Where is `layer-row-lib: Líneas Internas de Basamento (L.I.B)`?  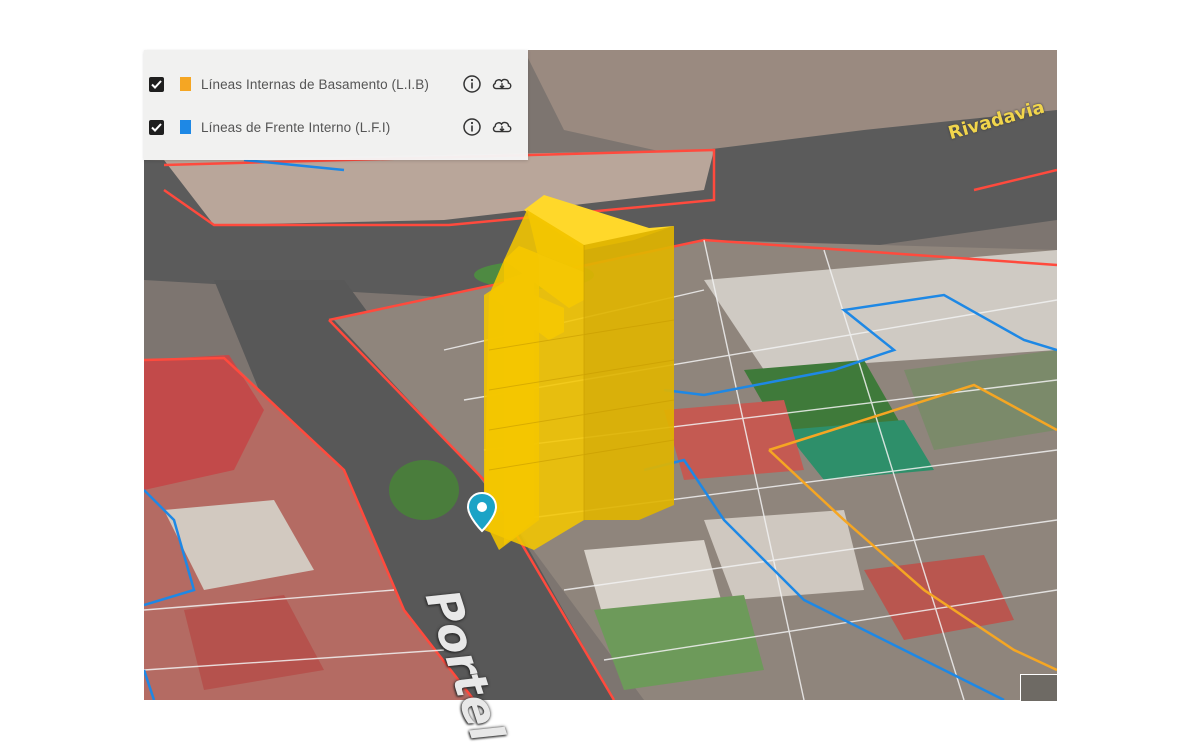 layer-row-lib: Líneas Internas de Basamento (L.I.B) is located at coordinates (336, 84).